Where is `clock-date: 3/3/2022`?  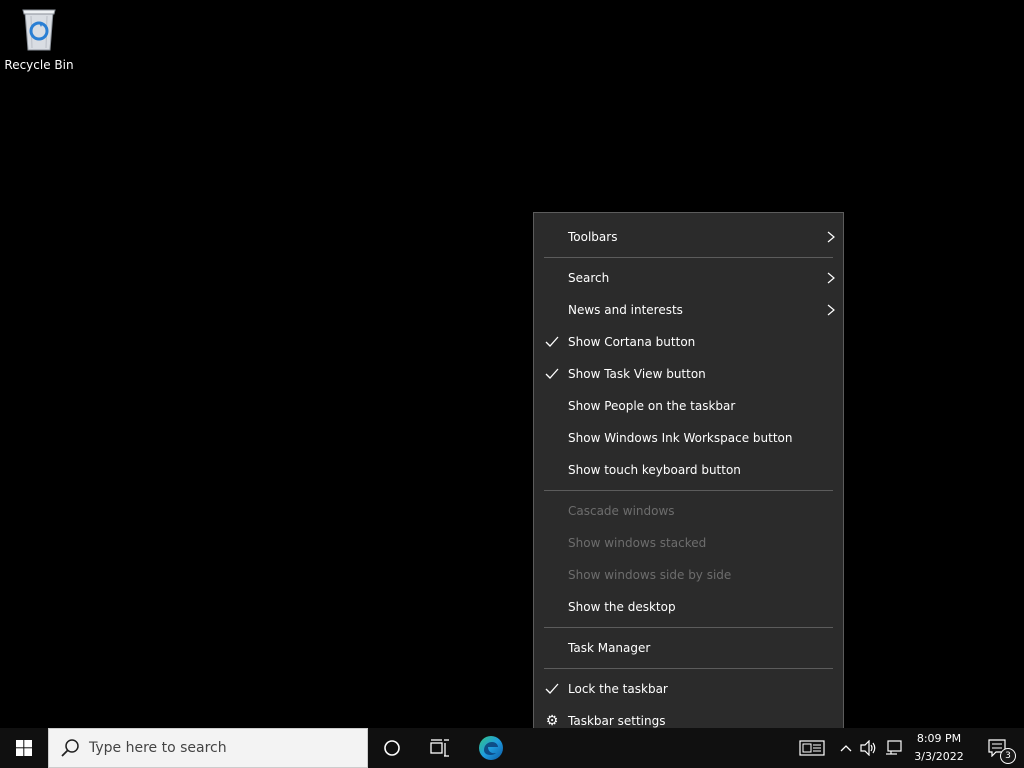 clock-date: 3/3/2022 is located at coordinates (939, 756).